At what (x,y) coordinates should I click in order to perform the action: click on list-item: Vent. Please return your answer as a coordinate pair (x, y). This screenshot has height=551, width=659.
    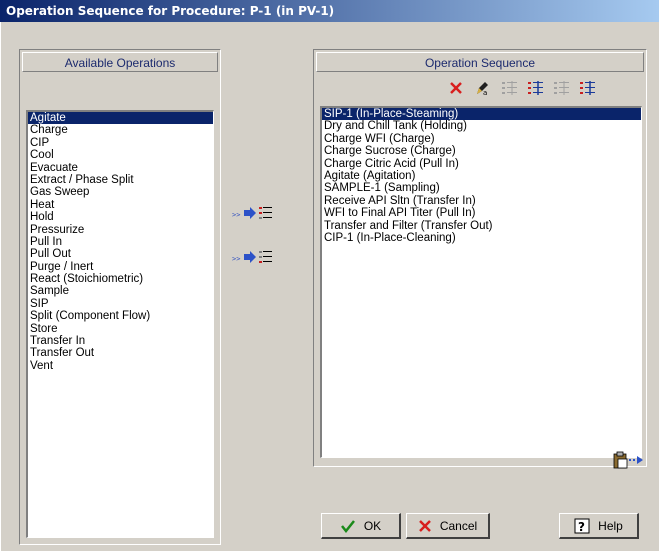
    Looking at the image, I should click on (120, 366).